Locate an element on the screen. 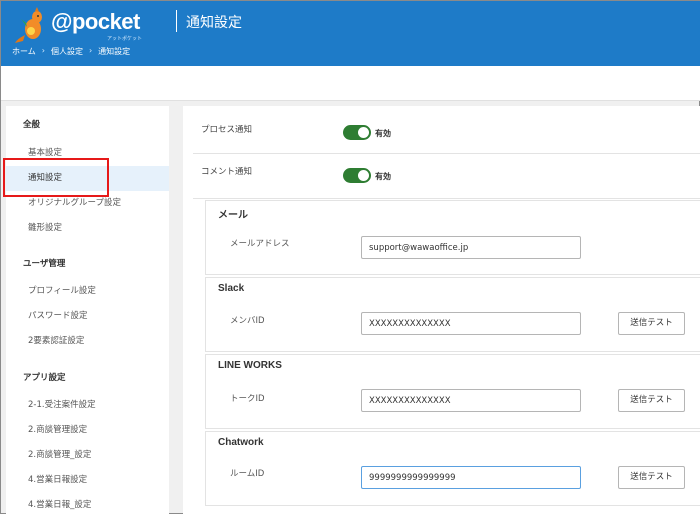  app-header: @pocket アットポケット 通知設定 ホーム › 個人設定 › 通知設定 is located at coordinates (350, 33).